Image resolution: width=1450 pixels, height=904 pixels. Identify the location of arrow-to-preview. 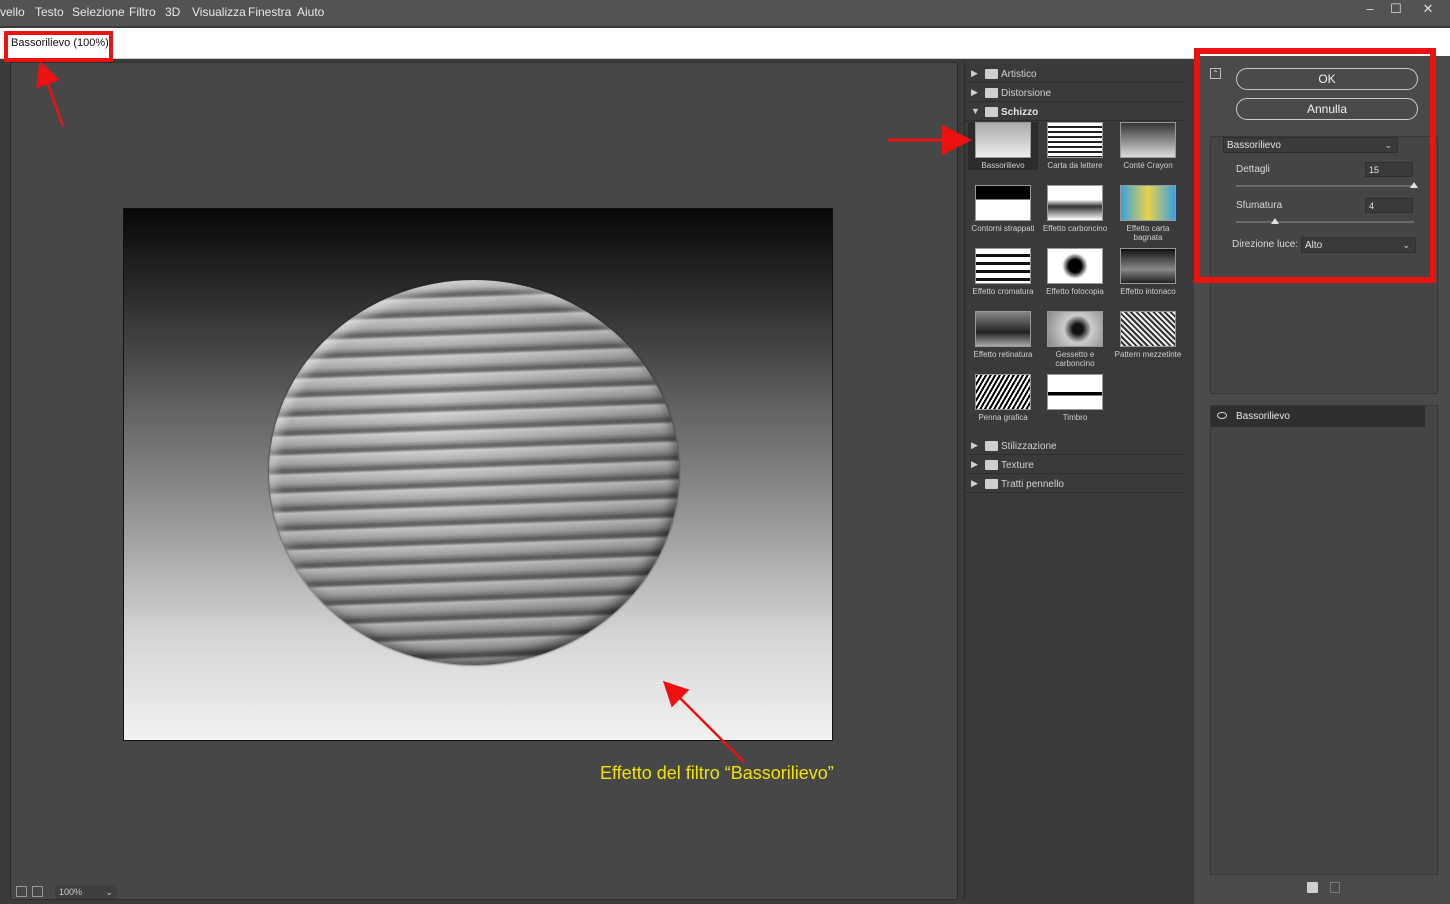
(703, 721).